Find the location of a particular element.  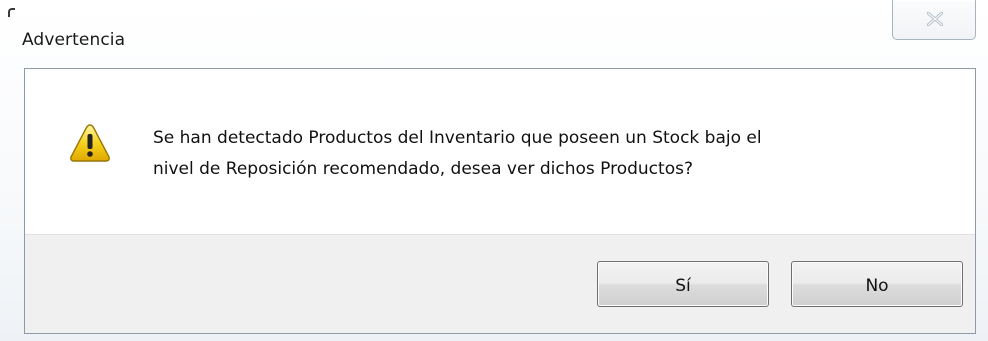

window-corner-mark is located at coordinates (11, 12).